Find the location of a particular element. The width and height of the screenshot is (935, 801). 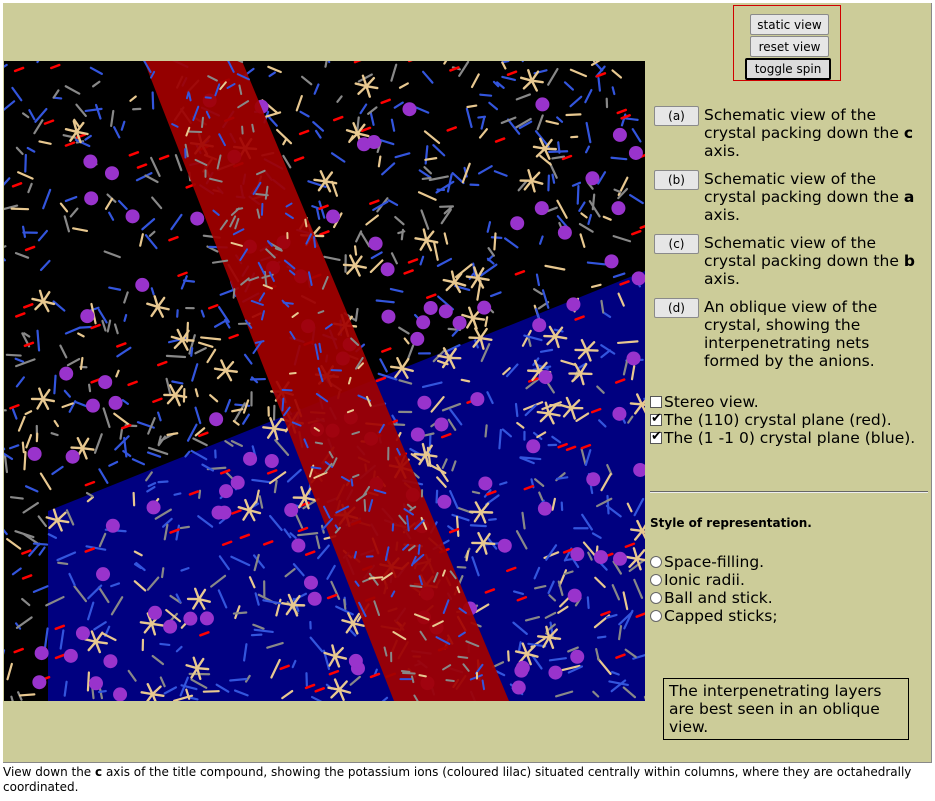

plane-110-label: The (110) crystal plane (red). is located at coordinates (778, 420).